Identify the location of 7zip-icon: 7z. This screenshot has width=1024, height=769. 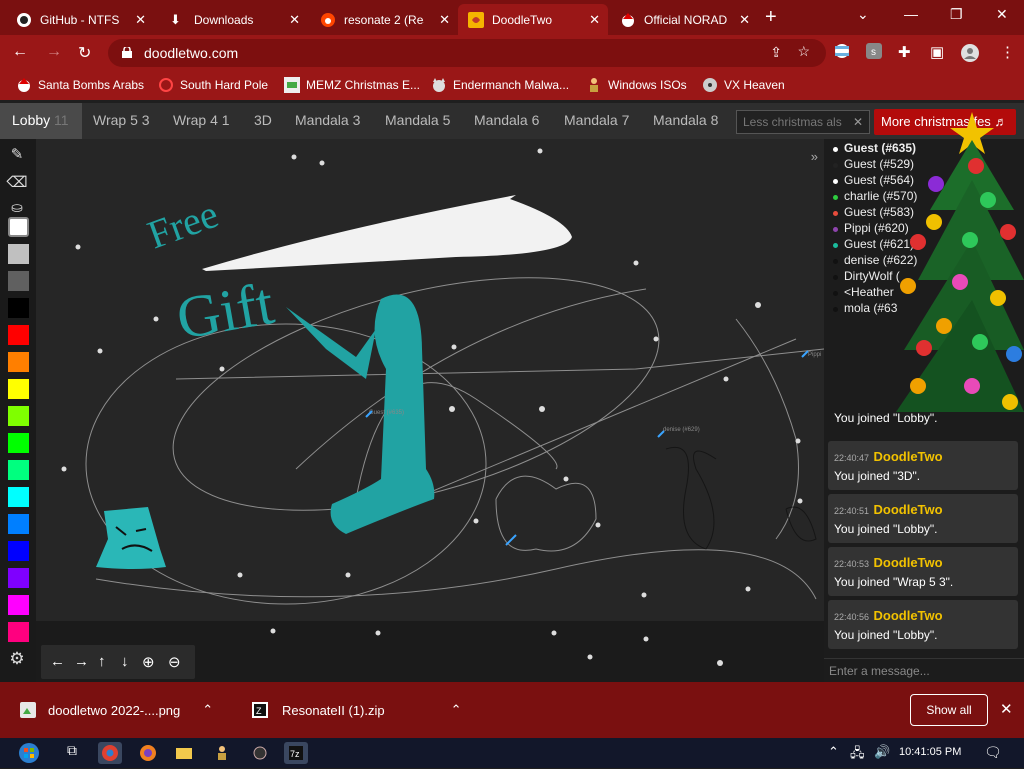
(296, 753).